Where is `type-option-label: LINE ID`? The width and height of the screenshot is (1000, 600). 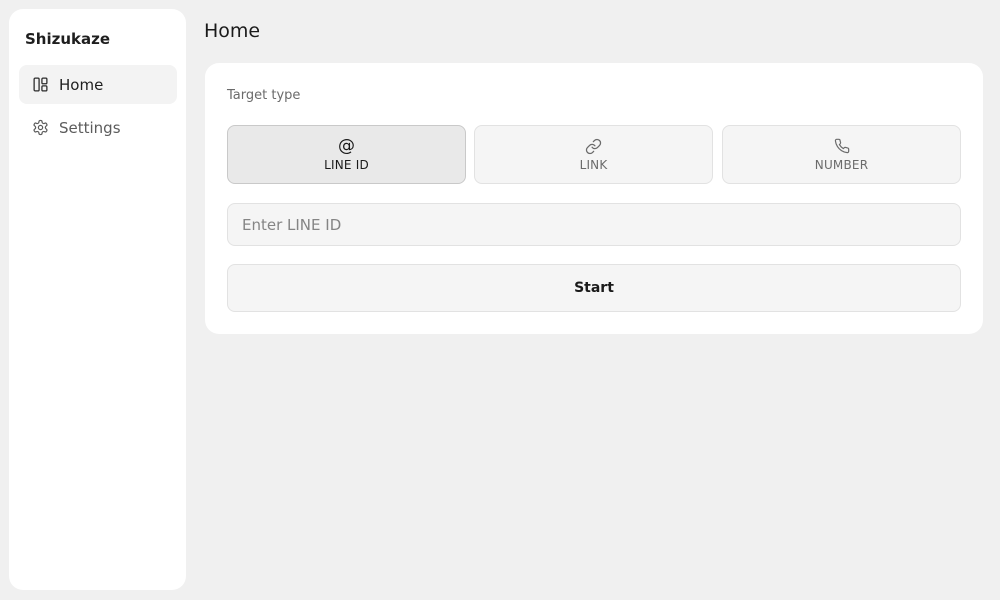 type-option-label: LINE ID is located at coordinates (346, 165).